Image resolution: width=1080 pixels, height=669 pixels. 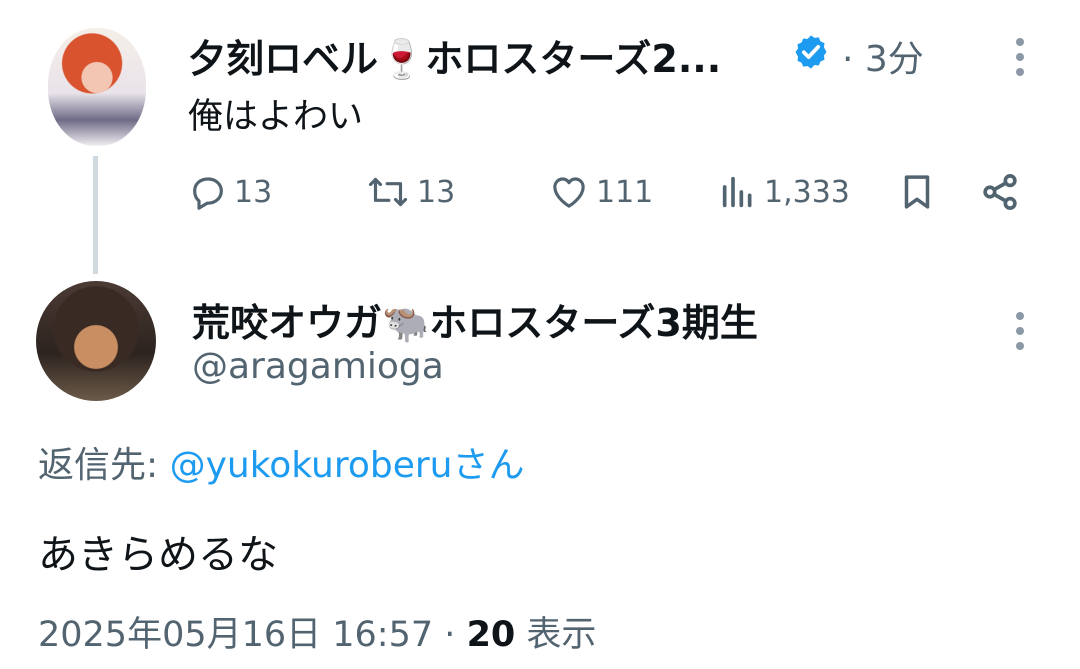 I want to click on reply-to-line: 返信先: @yukokuroberuさん, so click(x=281, y=462).